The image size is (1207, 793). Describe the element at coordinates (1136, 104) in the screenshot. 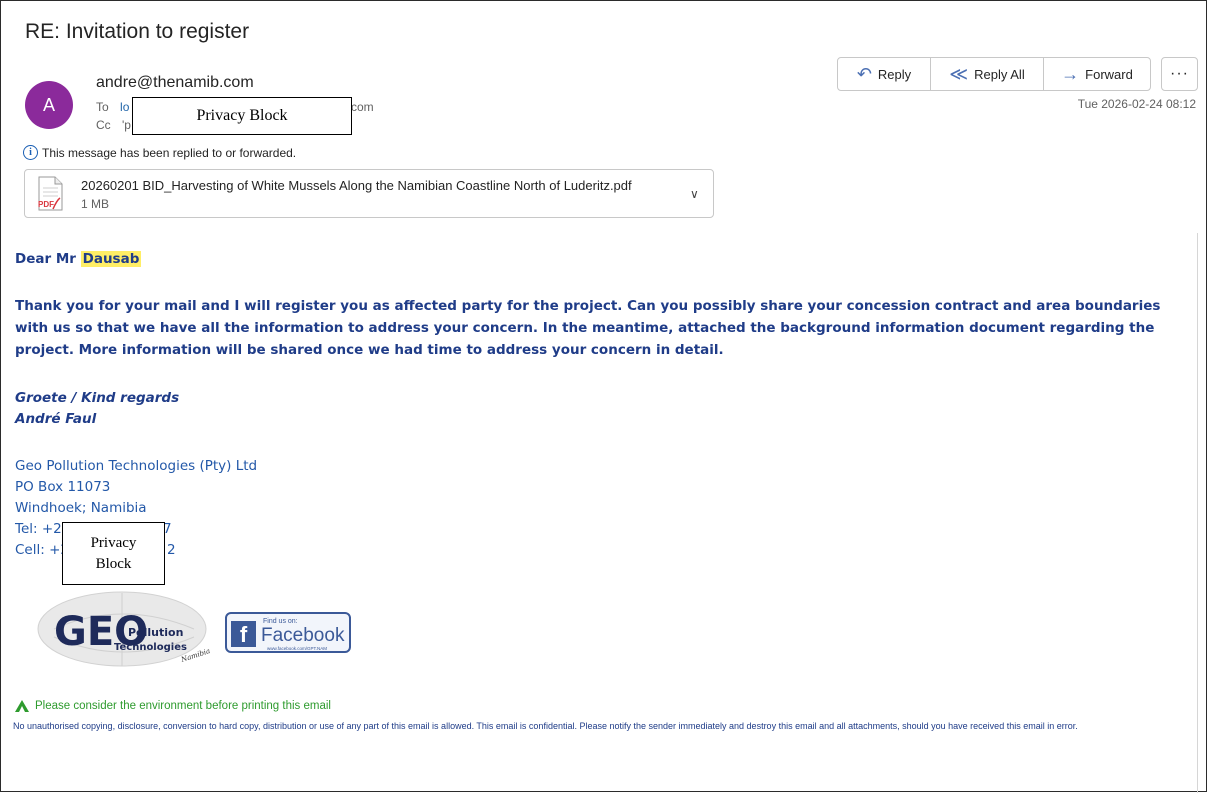

I see `received-date: Tue 2026-02-24 08:12` at that location.